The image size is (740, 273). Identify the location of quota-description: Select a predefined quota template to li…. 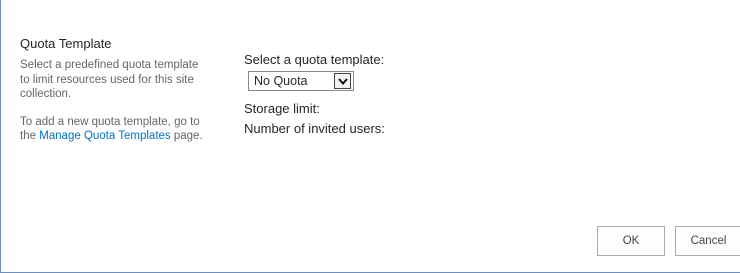
(109, 79).